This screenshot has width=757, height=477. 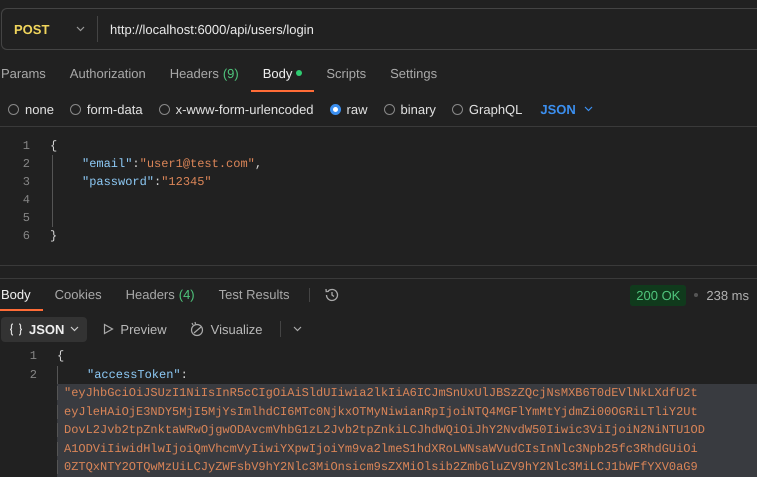 What do you see at coordinates (26, 218) in the screenshot?
I see `line-number: 5` at bounding box center [26, 218].